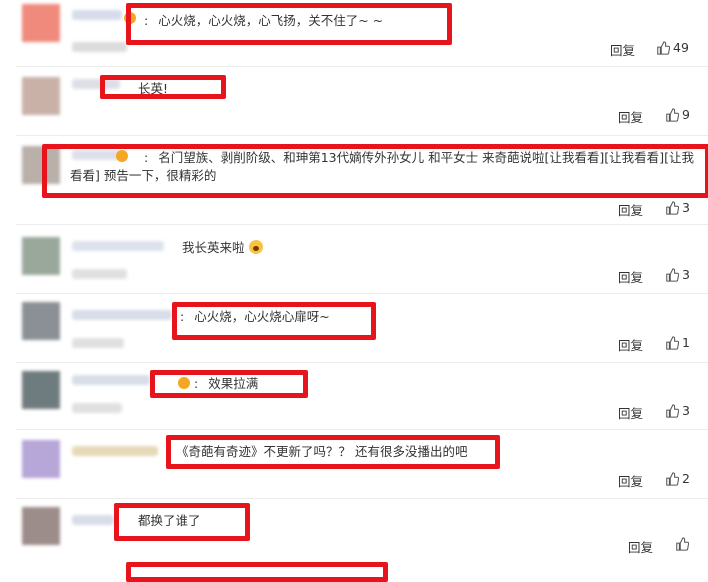  Describe the element at coordinates (686, 114) in the screenshot. I see `like-count: 9` at that location.